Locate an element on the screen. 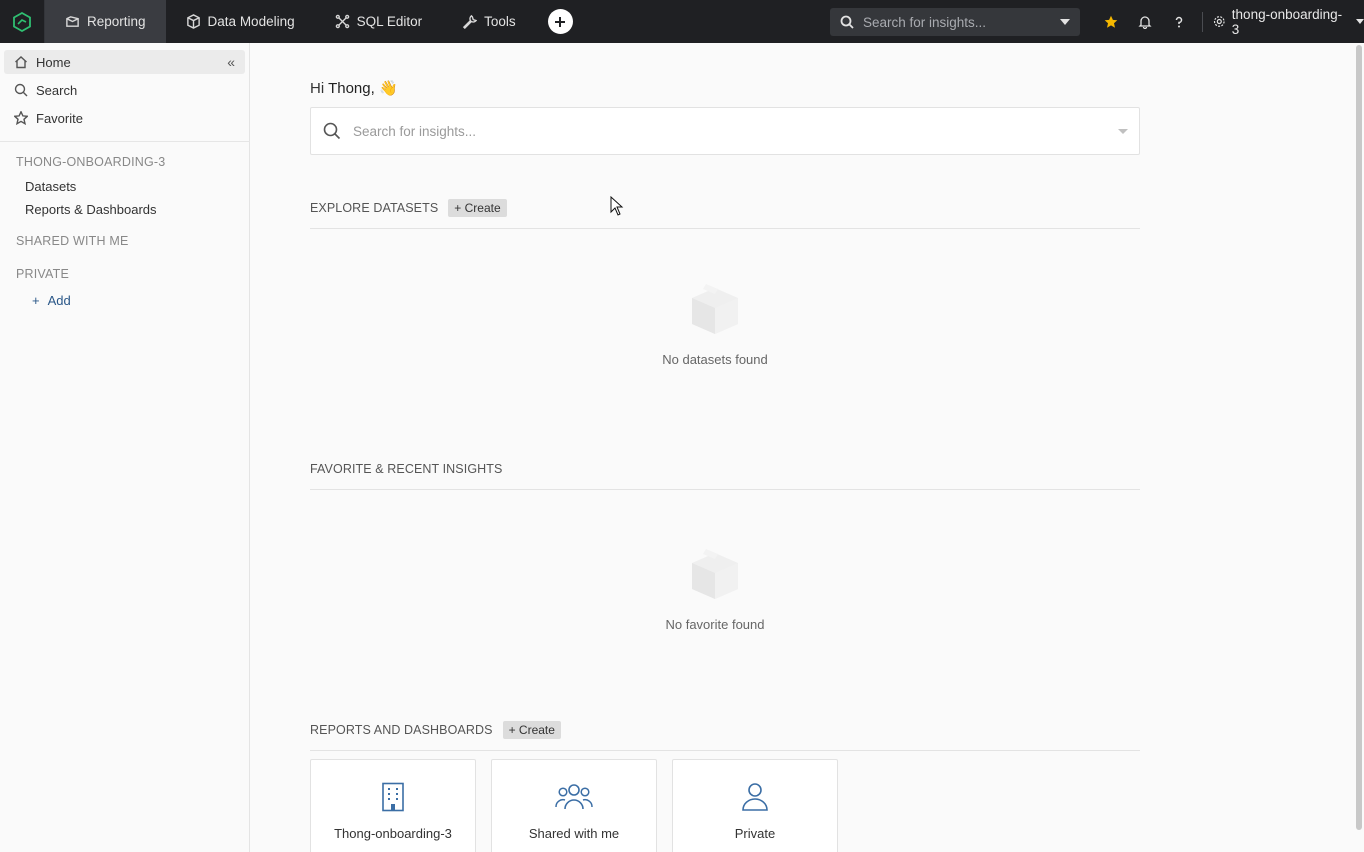 This screenshot has height=852, width=1364. nav-tools: Tools is located at coordinates (489, 21).